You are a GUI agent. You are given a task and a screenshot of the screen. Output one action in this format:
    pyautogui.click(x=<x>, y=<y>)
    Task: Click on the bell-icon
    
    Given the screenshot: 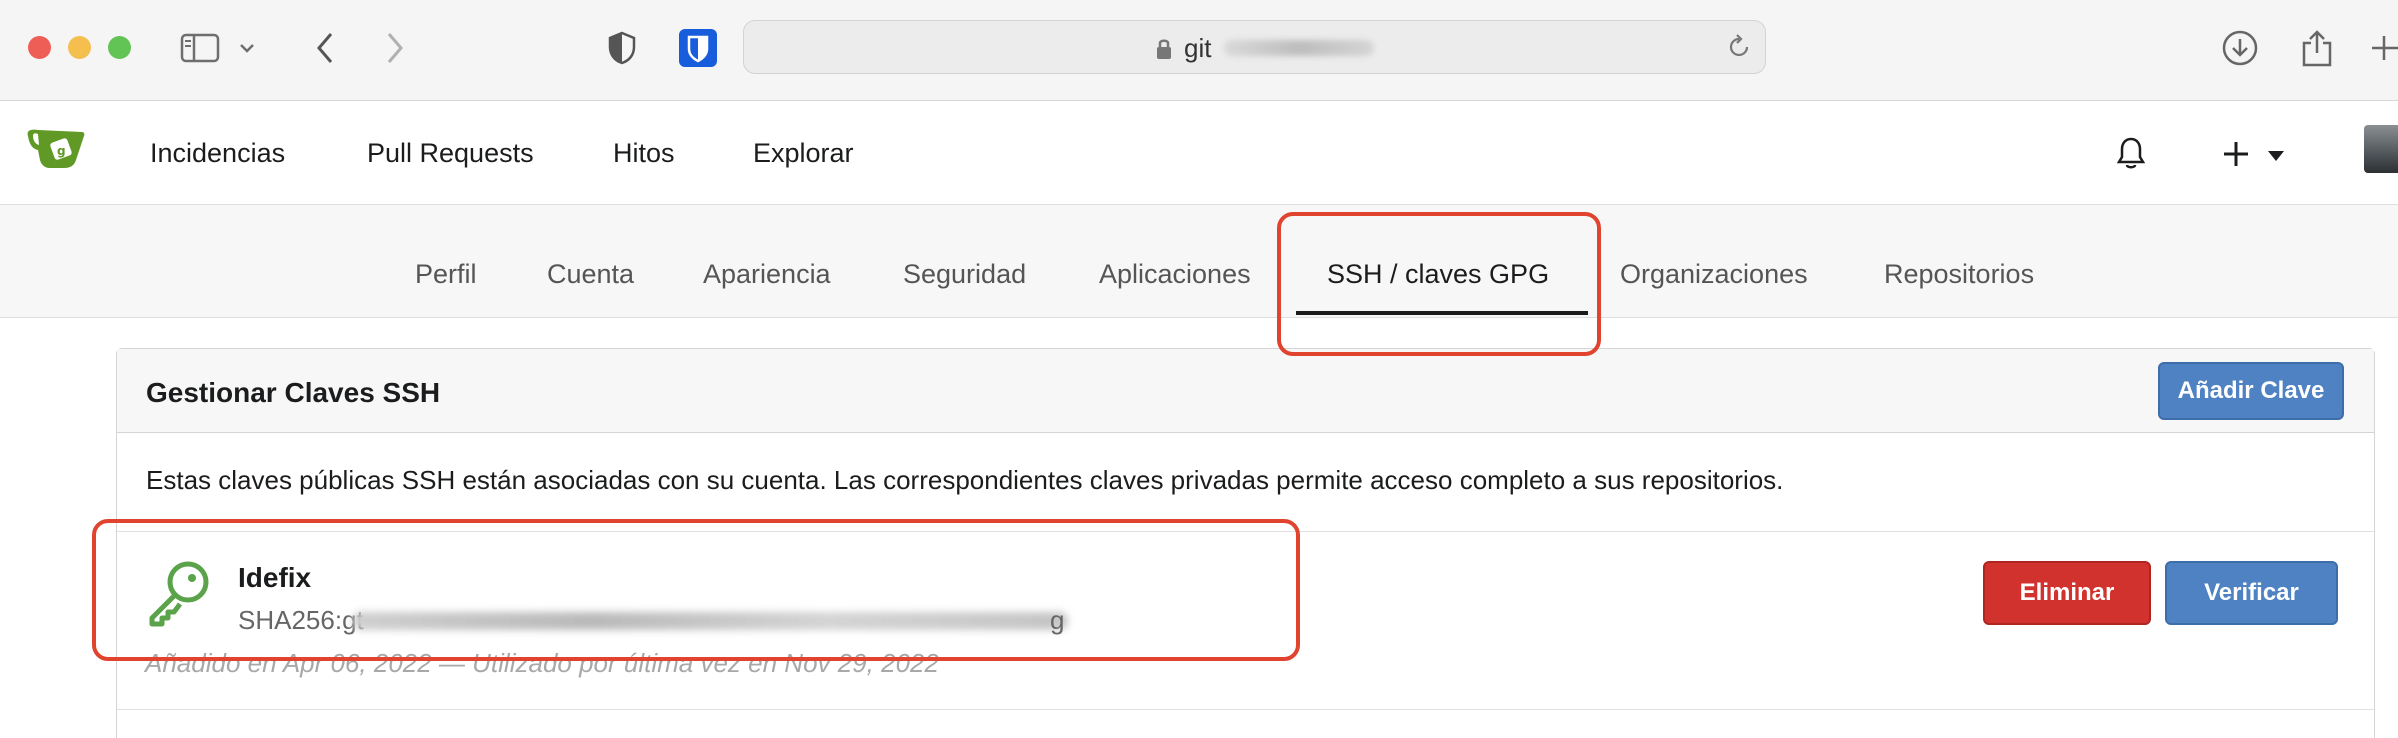 What is the action you would take?
    pyautogui.click(x=2131, y=155)
    